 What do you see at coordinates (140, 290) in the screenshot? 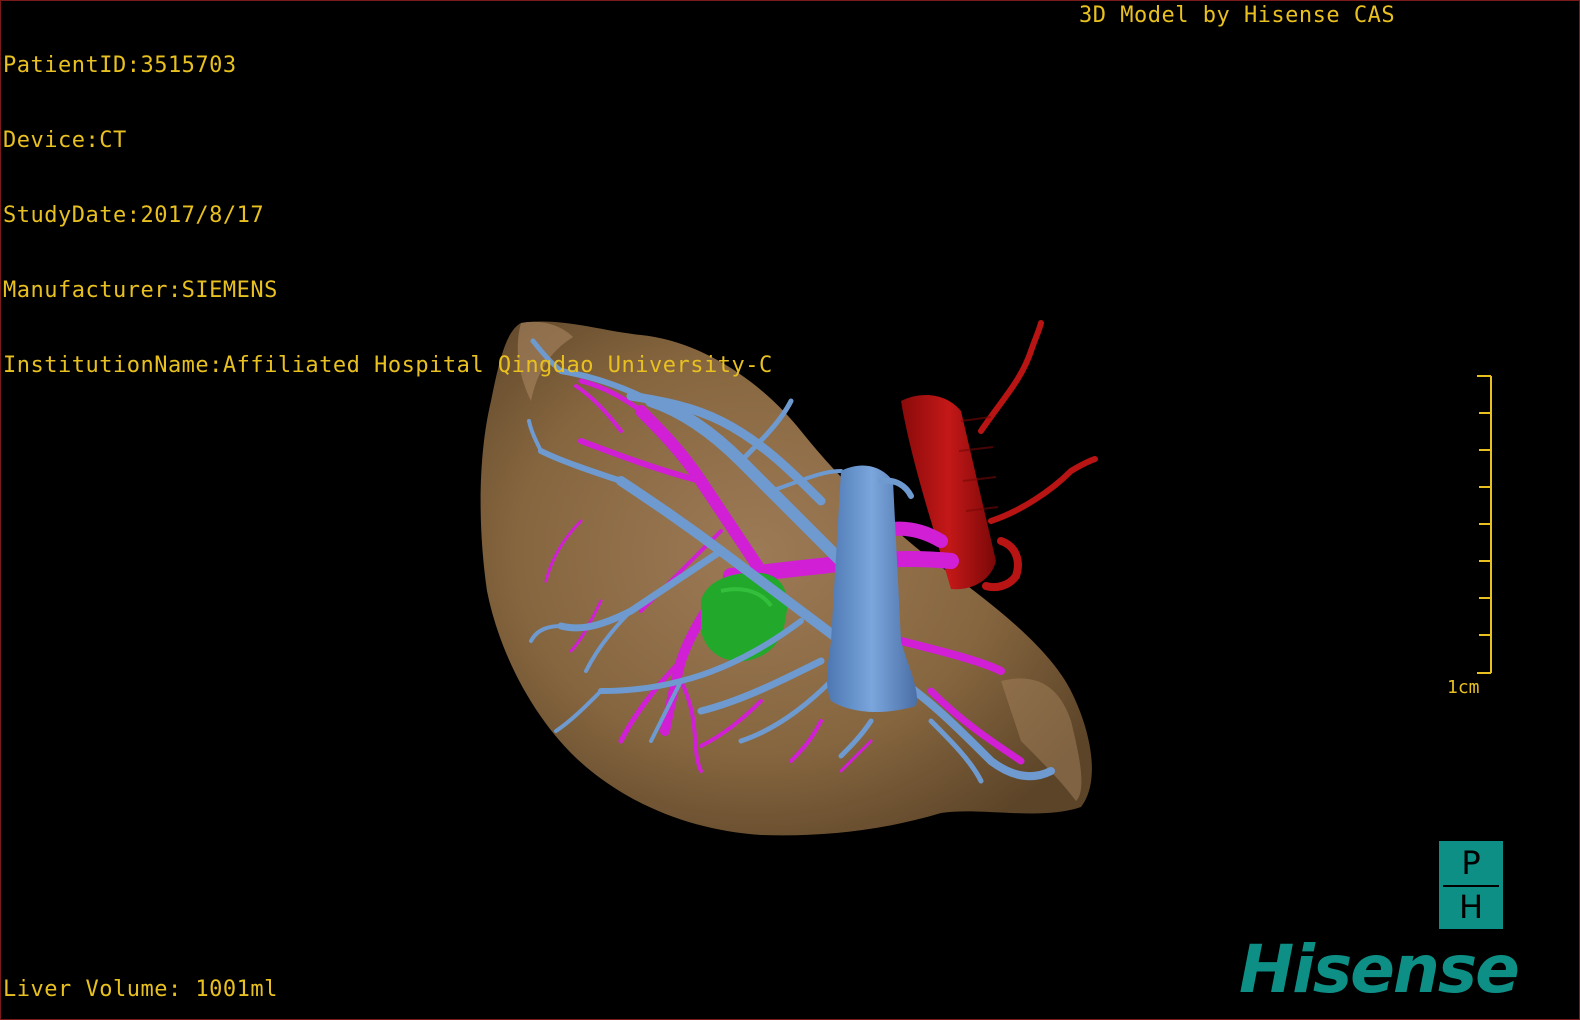
I see `manufacturer-label: Manufacturer:SIEMENS` at bounding box center [140, 290].